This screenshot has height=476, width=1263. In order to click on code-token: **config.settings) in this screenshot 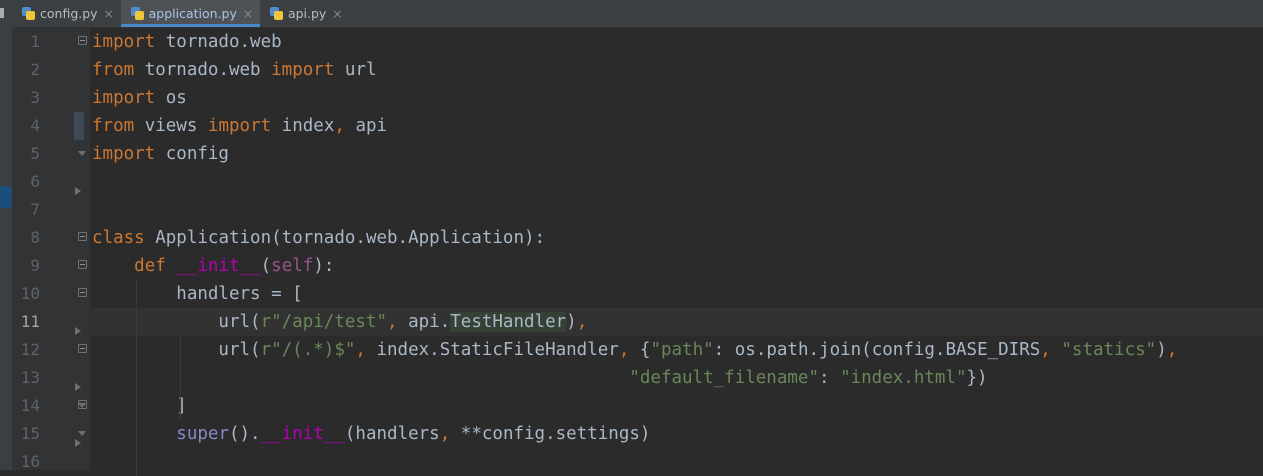, I will do `click(550, 434)`.